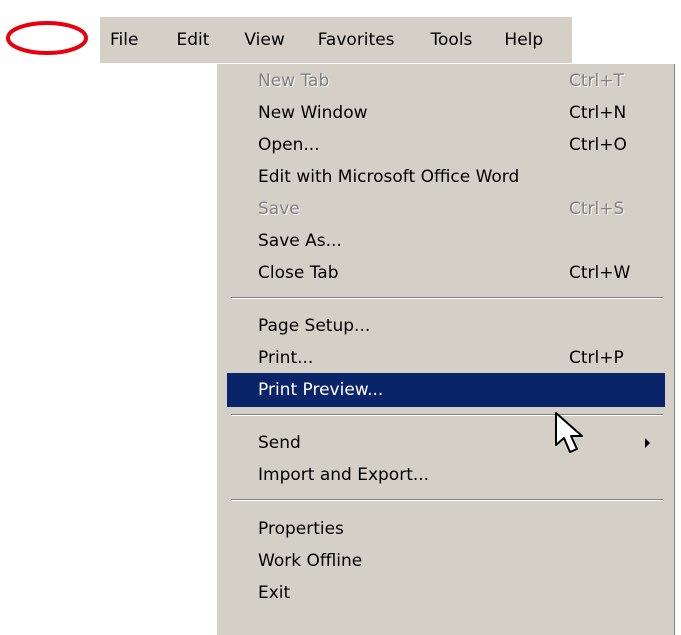 The height and width of the screenshot is (635, 681). I want to click on mouse-pointer-icon, so click(569, 432).